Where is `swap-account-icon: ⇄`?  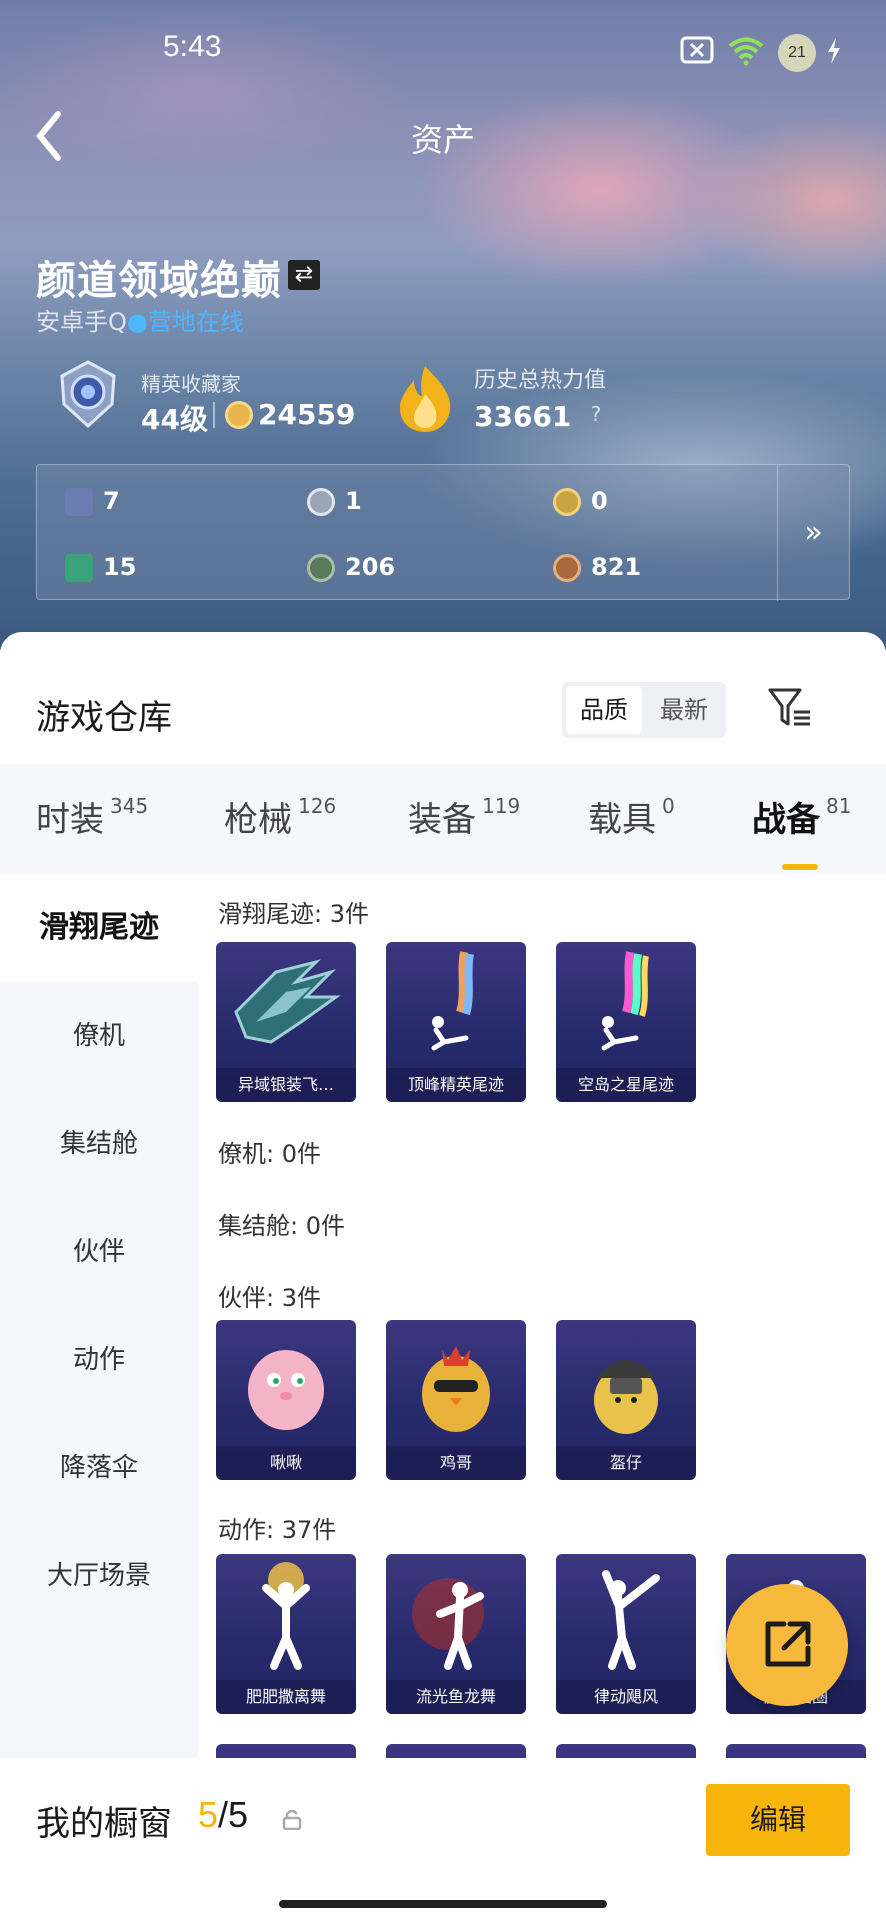 swap-account-icon: ⇄ is located at coordinates (304, 275).